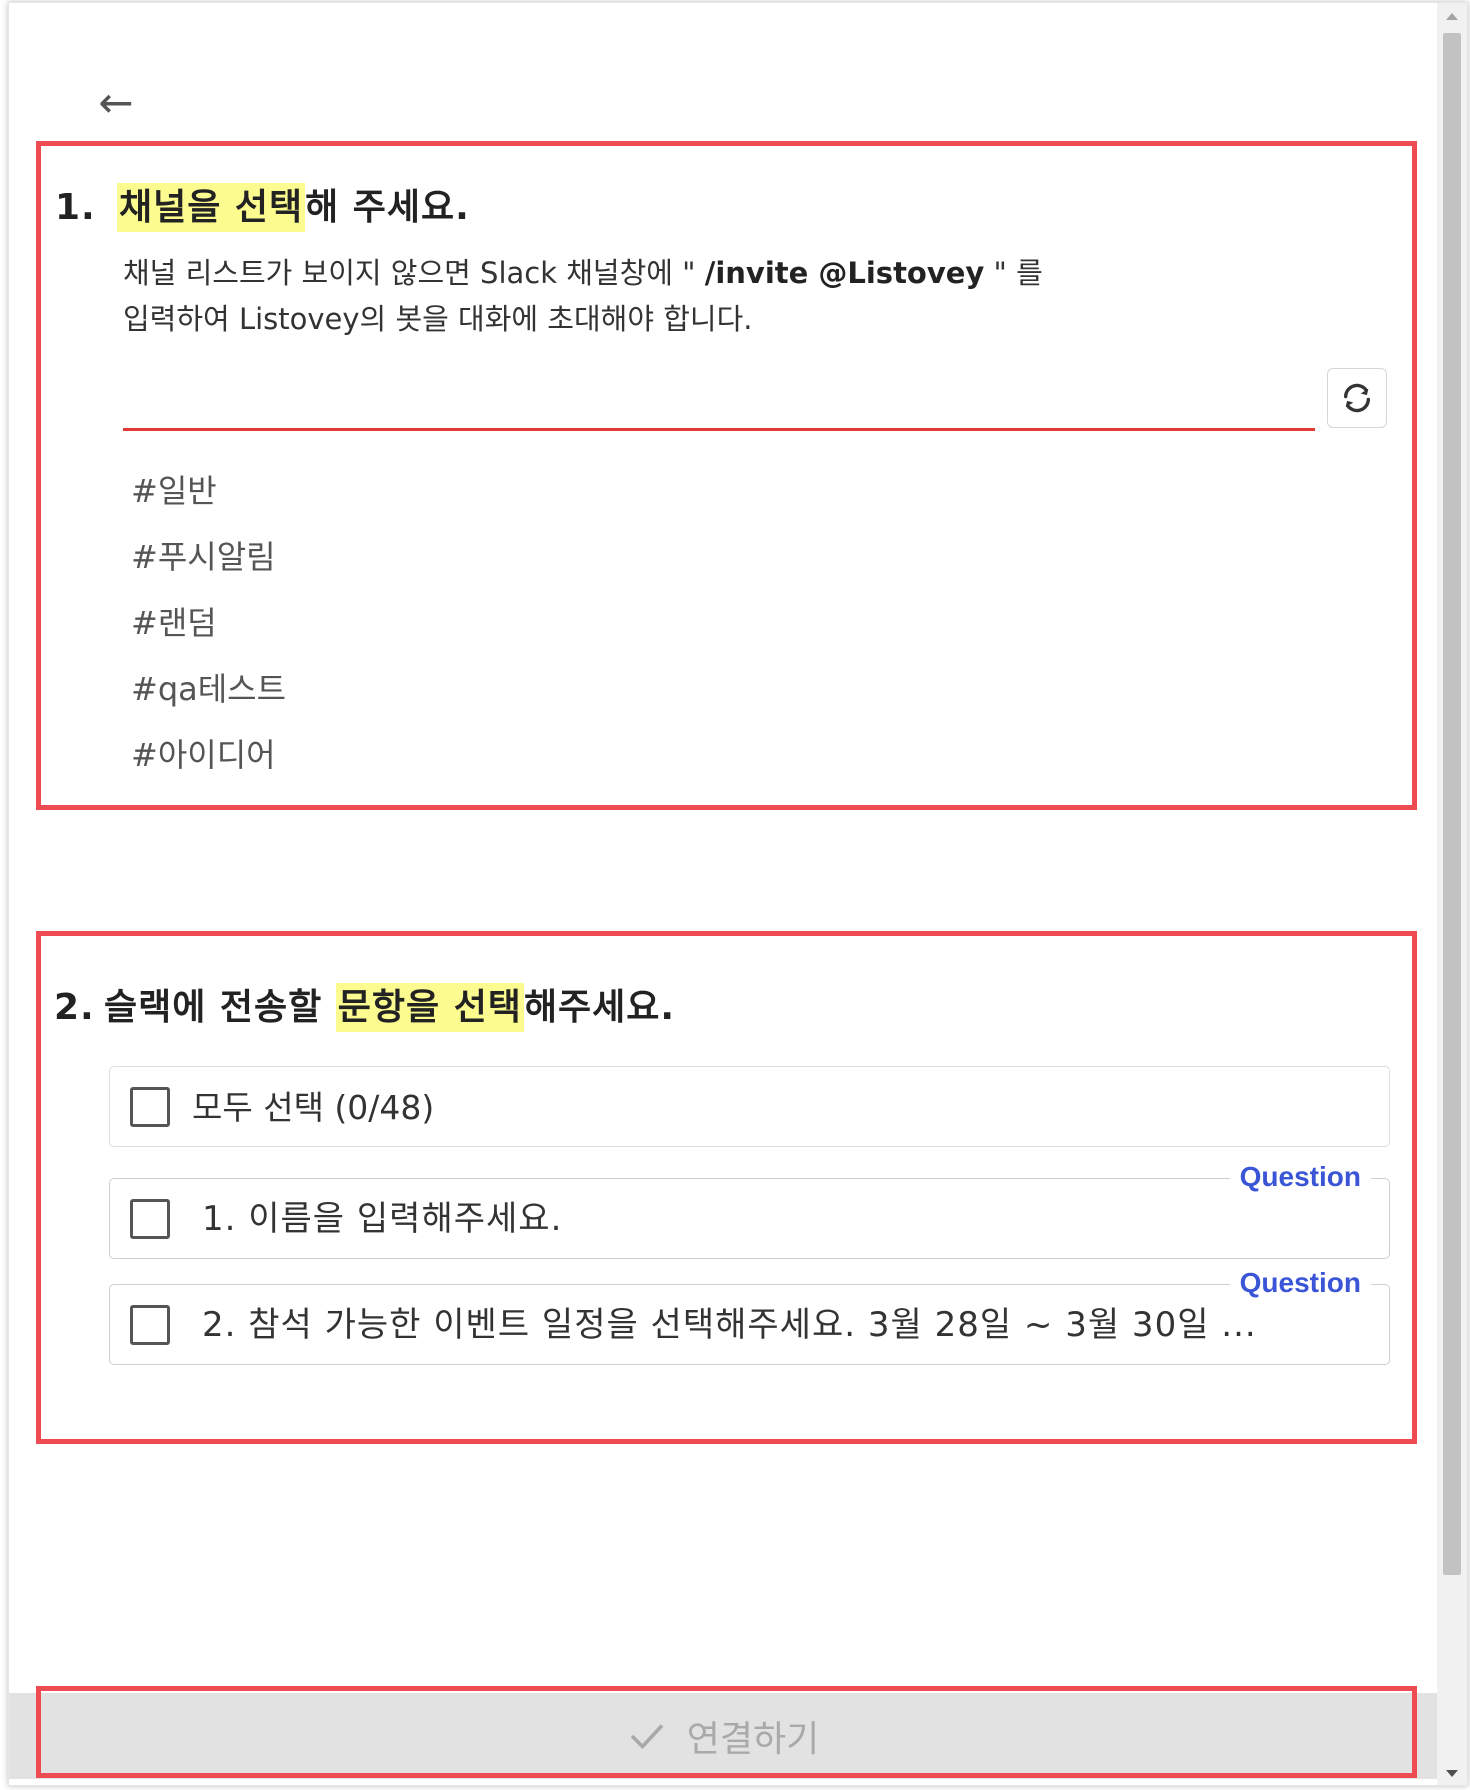  What do you see at coordinates (382, 1219) in the screenshot?
I see `question-label: 1. 이름을 입력해주세요.` at bounding box center [382, 1219].